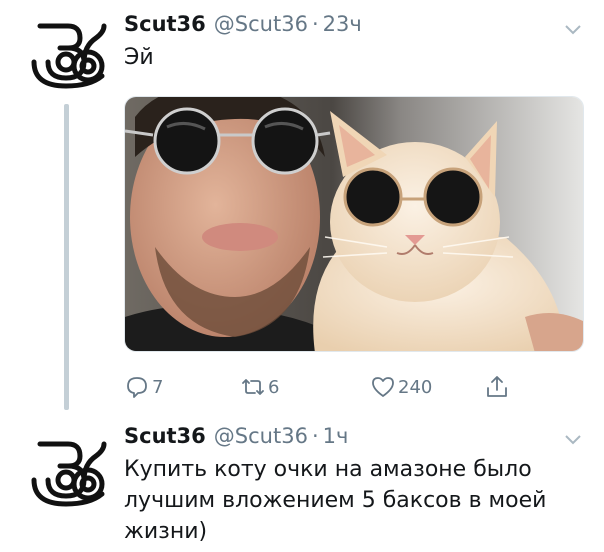 The width and height of the screenshot is (604, 552). I want to click on retweet-icon, so click(253, 387).